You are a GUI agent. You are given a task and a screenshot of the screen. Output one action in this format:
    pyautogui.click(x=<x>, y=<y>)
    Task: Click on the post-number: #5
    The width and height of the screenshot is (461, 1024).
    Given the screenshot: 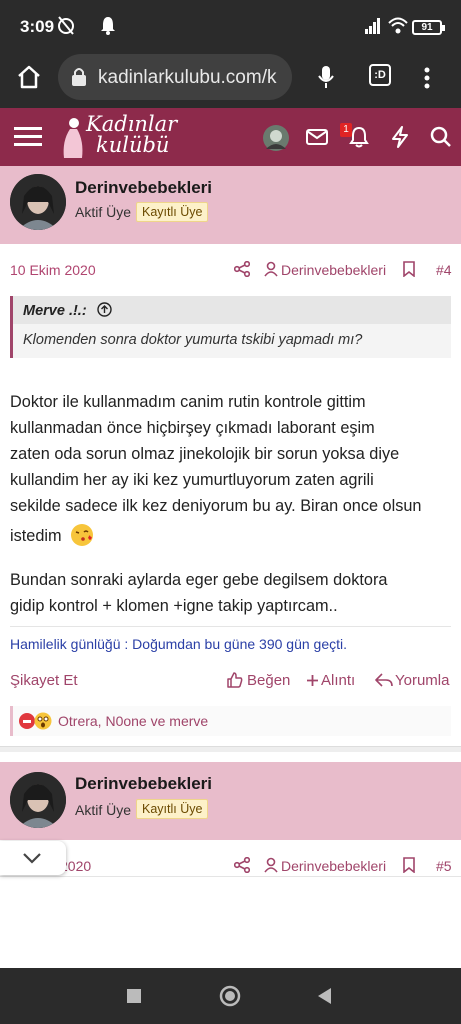 What is the action you would take?
    pyautogui.click(x=444, y=866)
    